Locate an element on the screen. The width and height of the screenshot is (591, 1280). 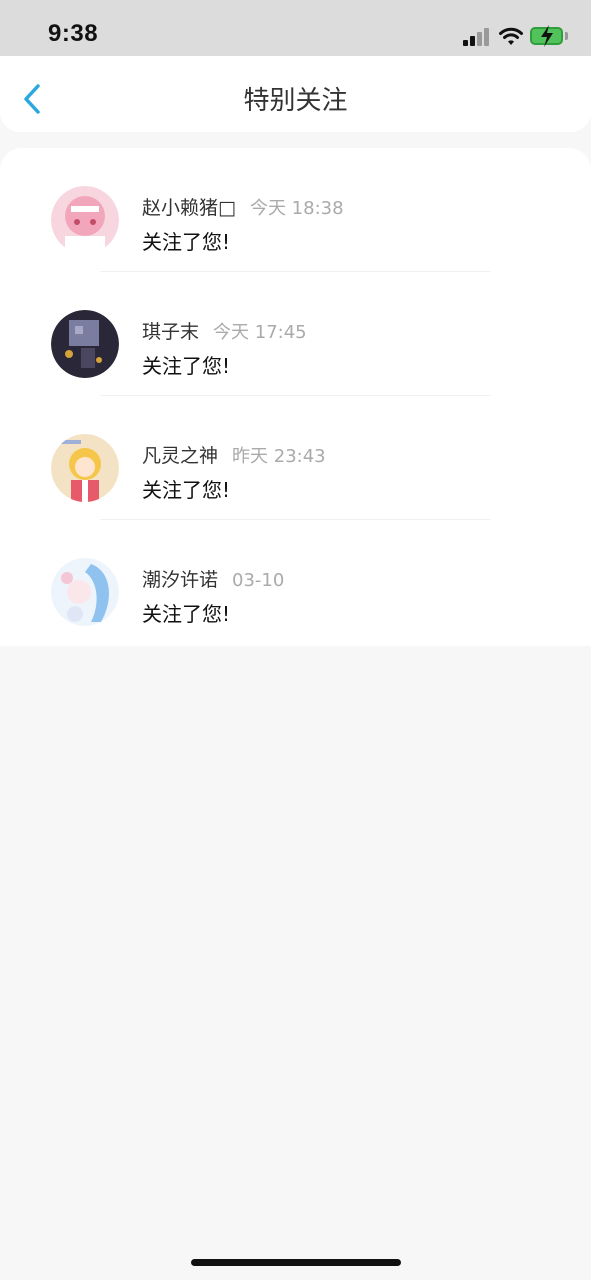
nav-bar: 特别关注 is located at coordinates (295, 94).